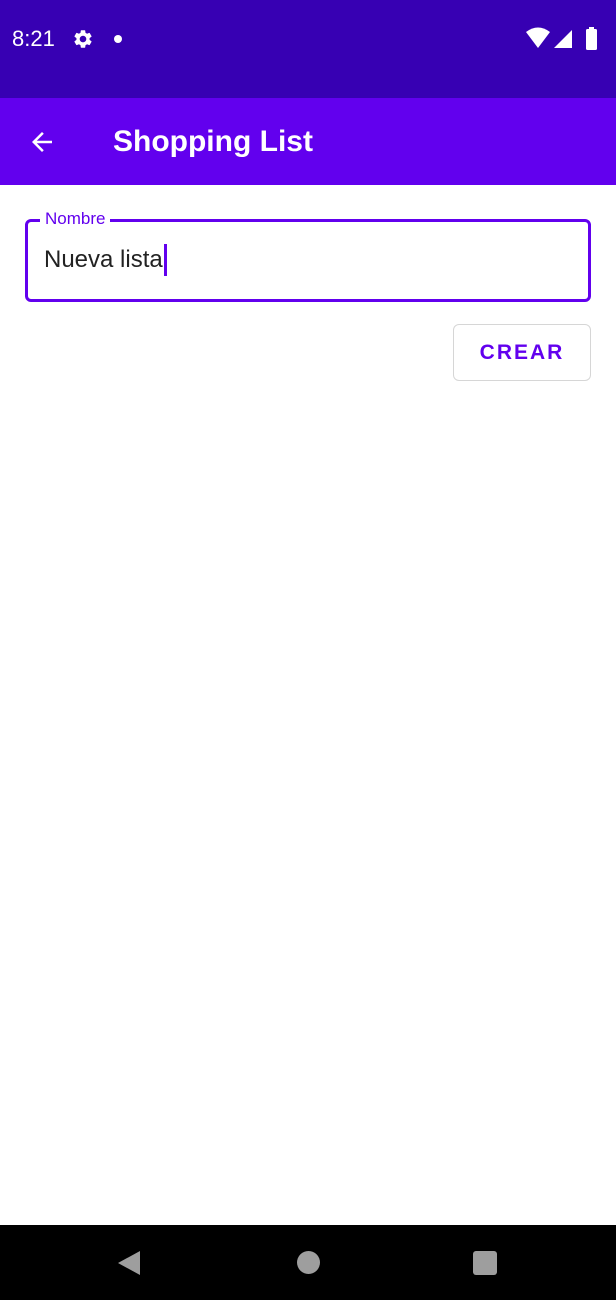  Describe the element at coordinates (538, 37) in the screenshot. I see `wifi-icon` at that location.